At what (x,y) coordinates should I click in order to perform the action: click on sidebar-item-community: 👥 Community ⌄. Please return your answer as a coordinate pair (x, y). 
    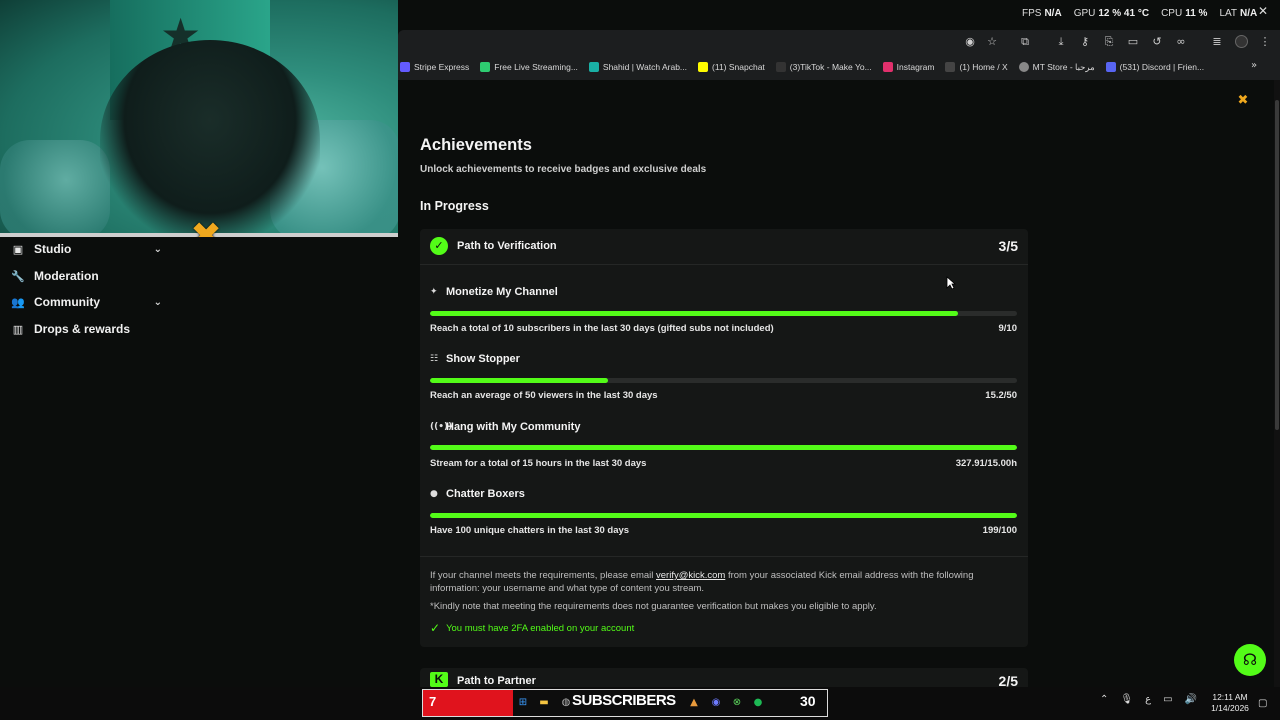
    Looking at the image, I should click on (86, 302).